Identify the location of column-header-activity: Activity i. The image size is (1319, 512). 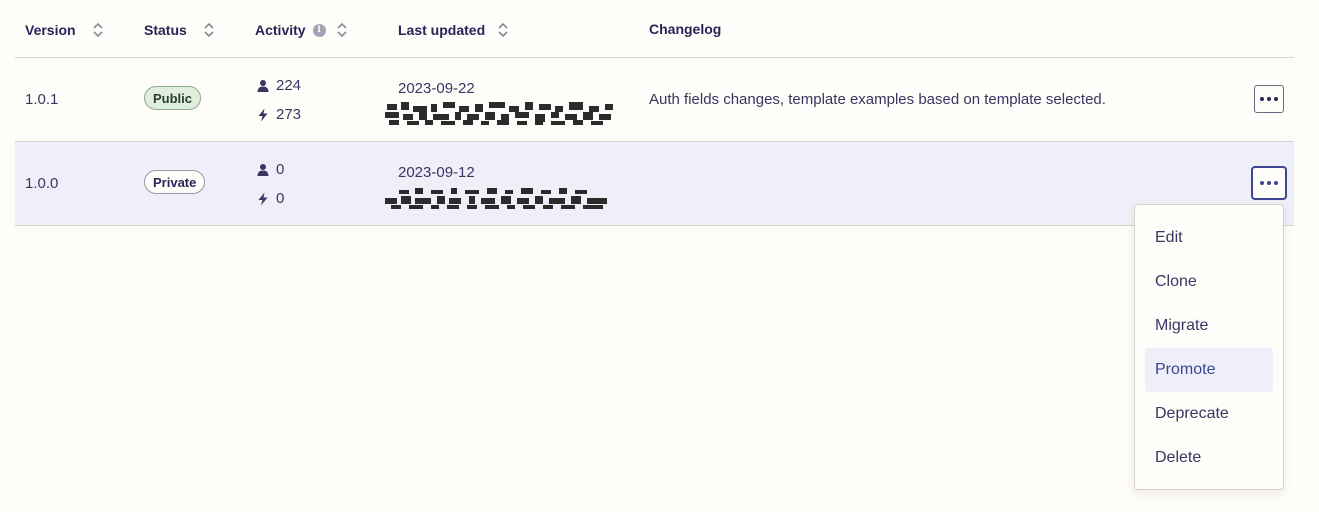
(301, 30).